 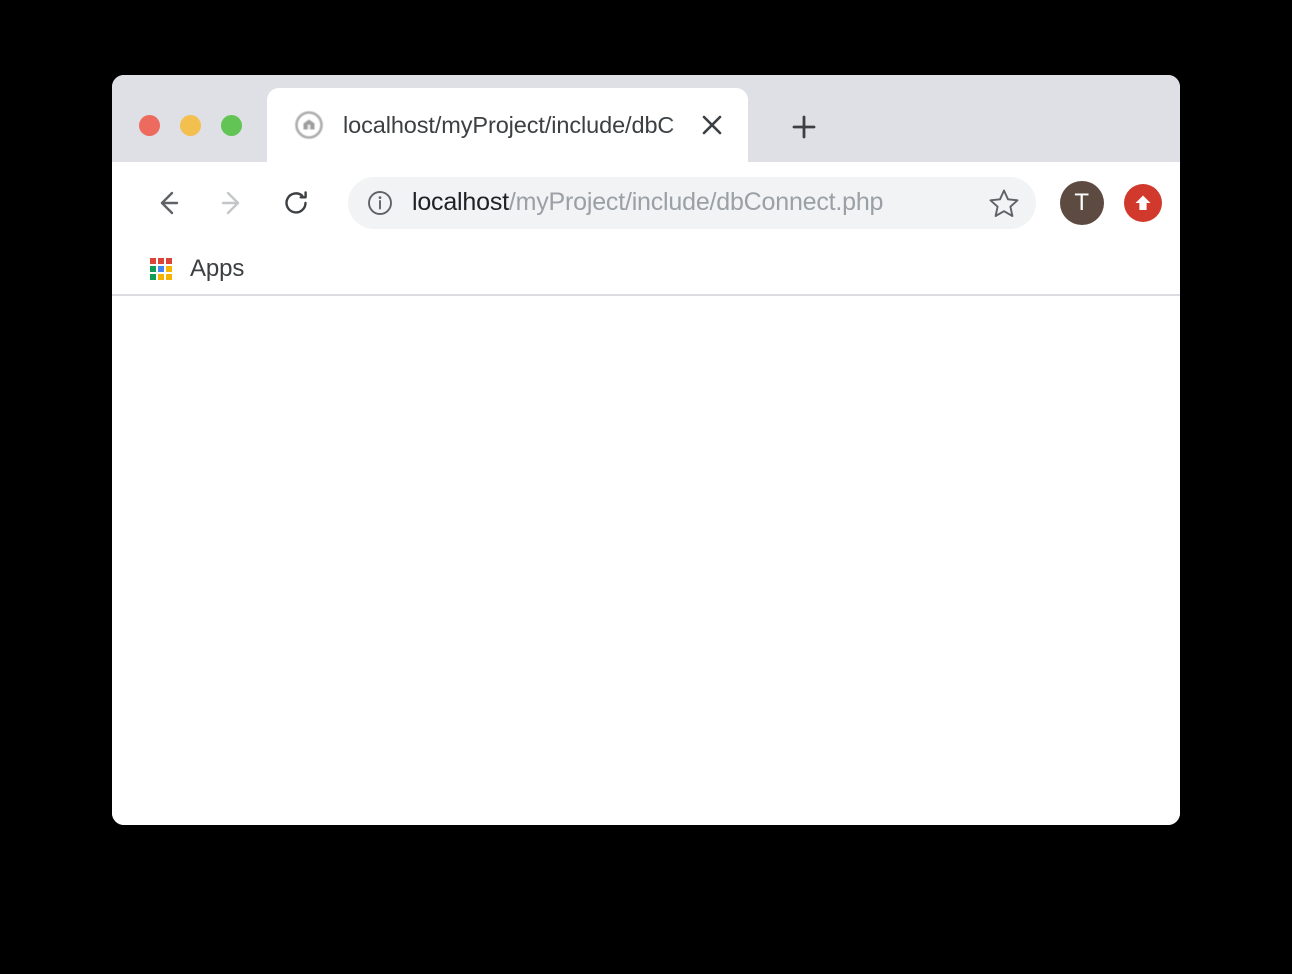 What do you see at coordinates (161, 268) in the screenshot?
I see `apps-grid-icon` at bounding box center [161, 268].